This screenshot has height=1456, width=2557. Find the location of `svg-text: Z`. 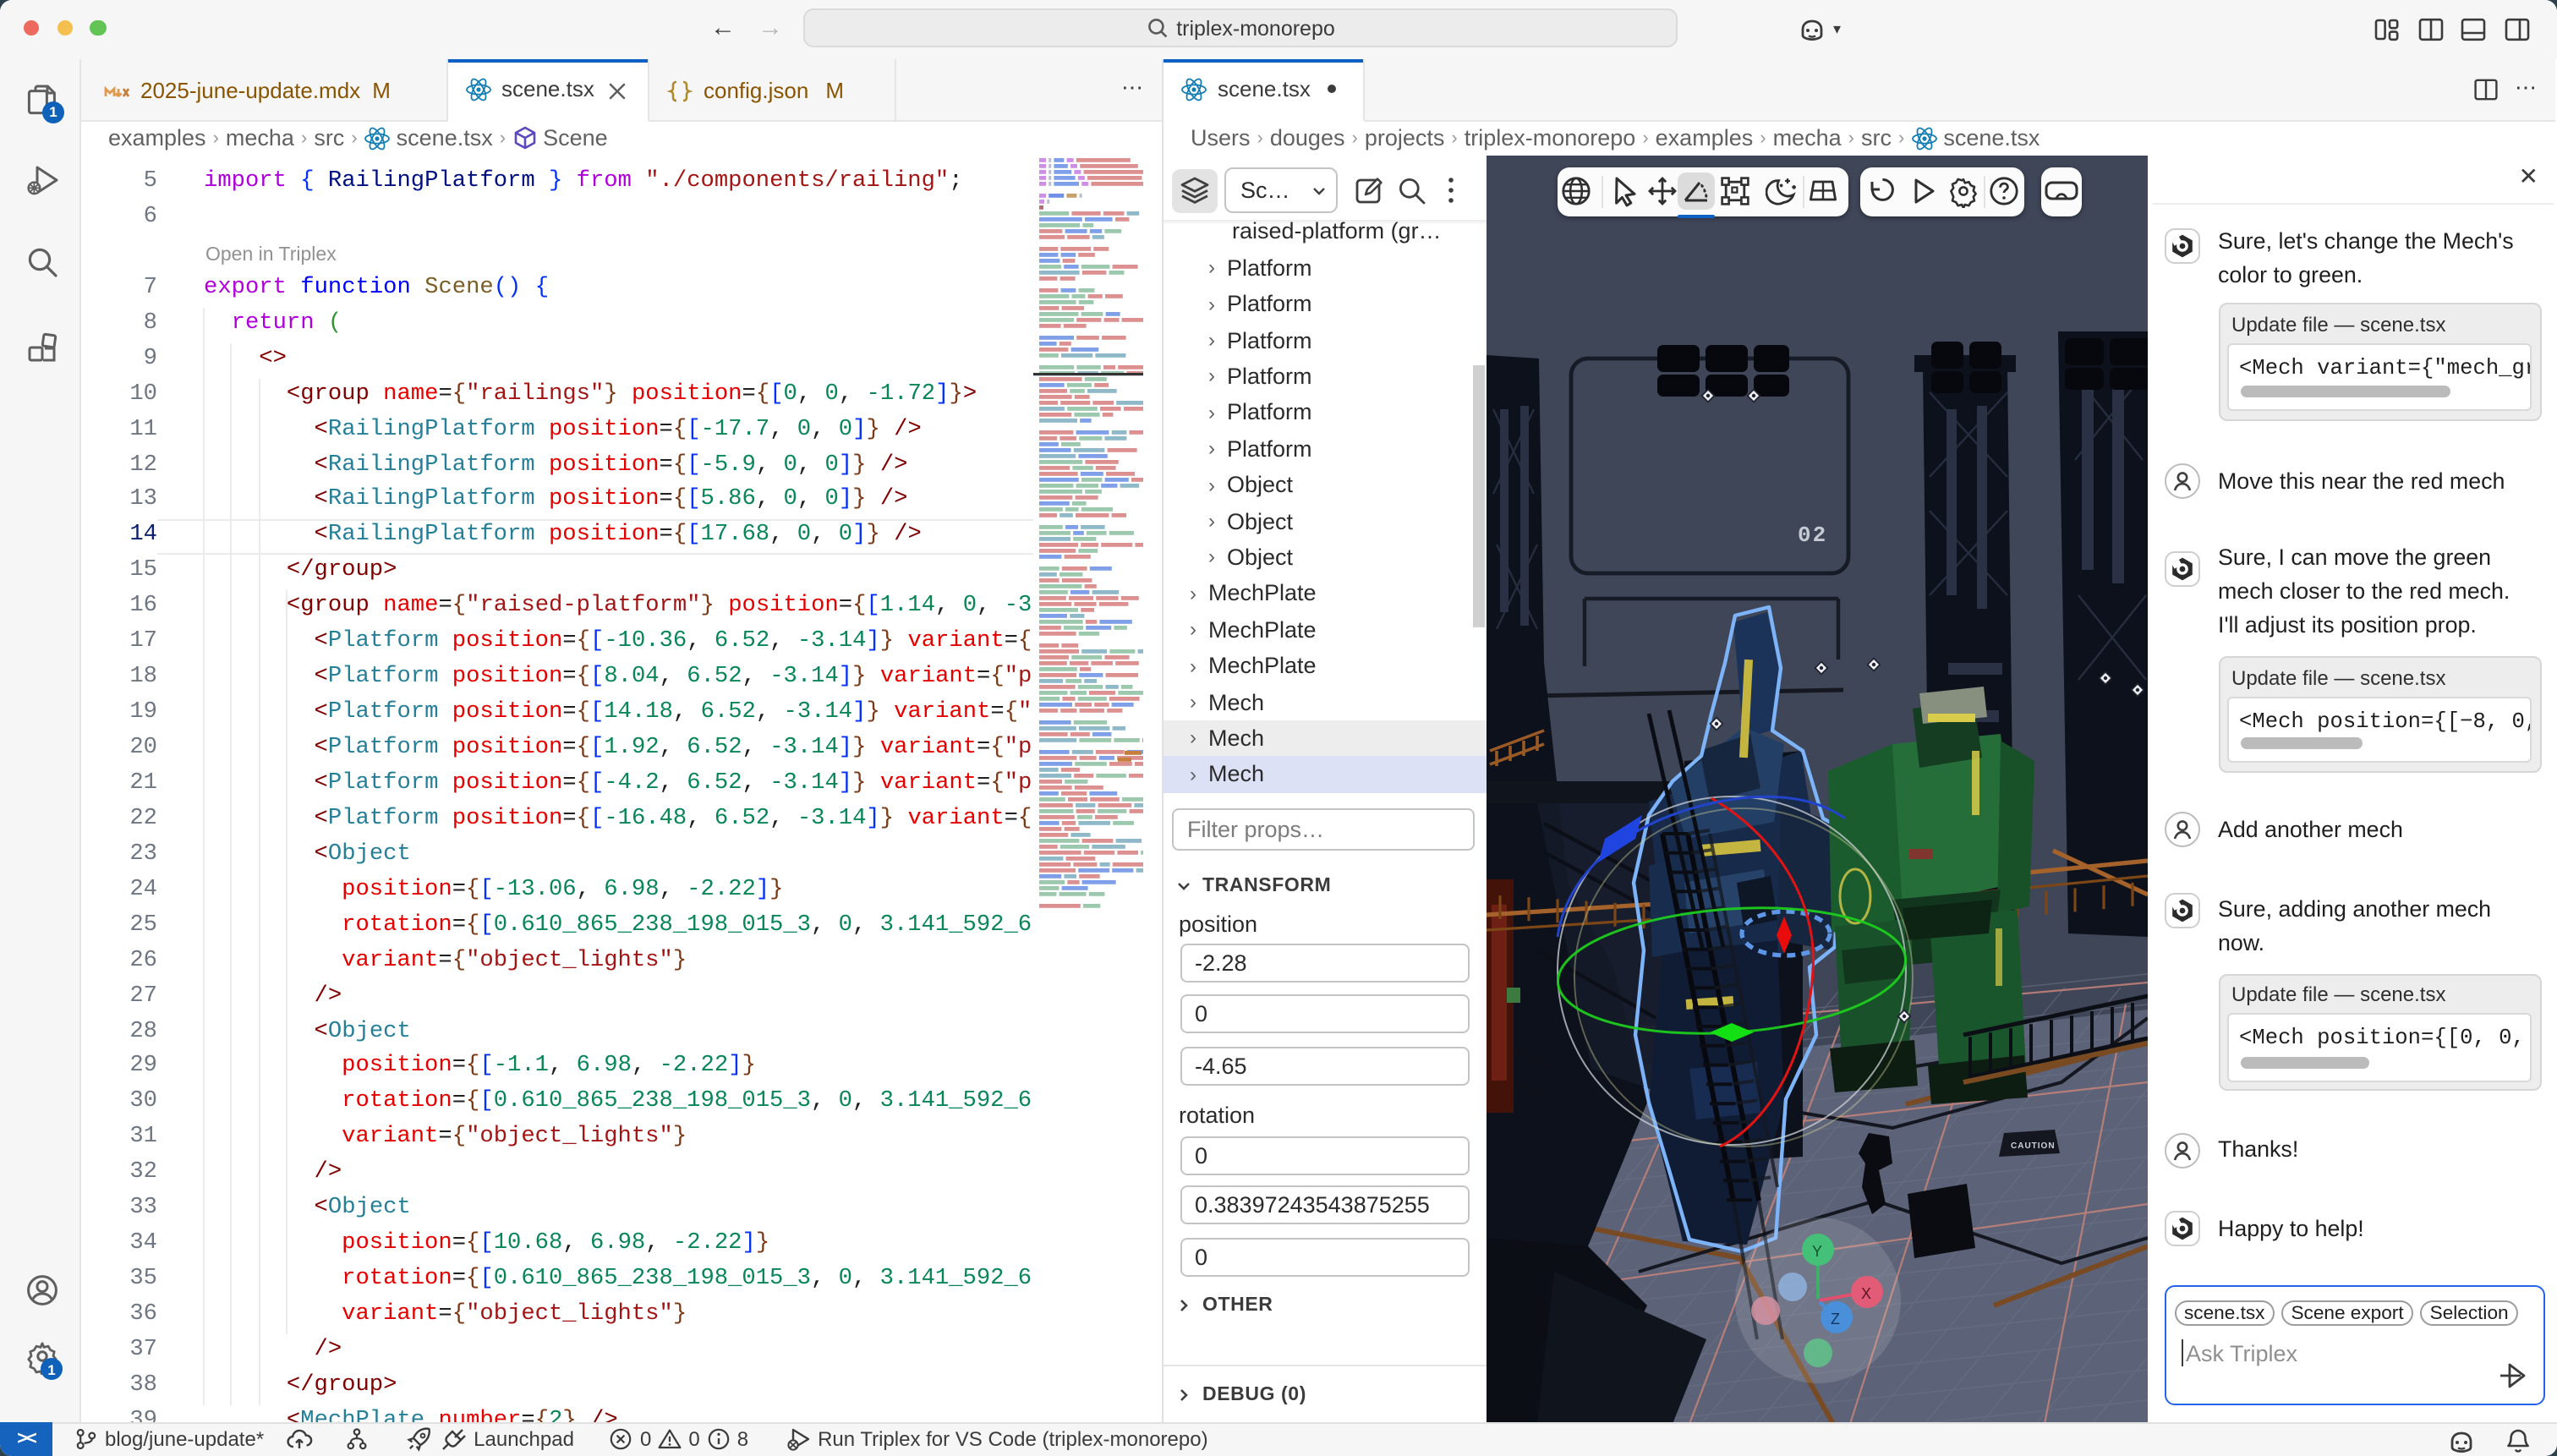

svg-text: Z is located at coordinates (1835, 1319).